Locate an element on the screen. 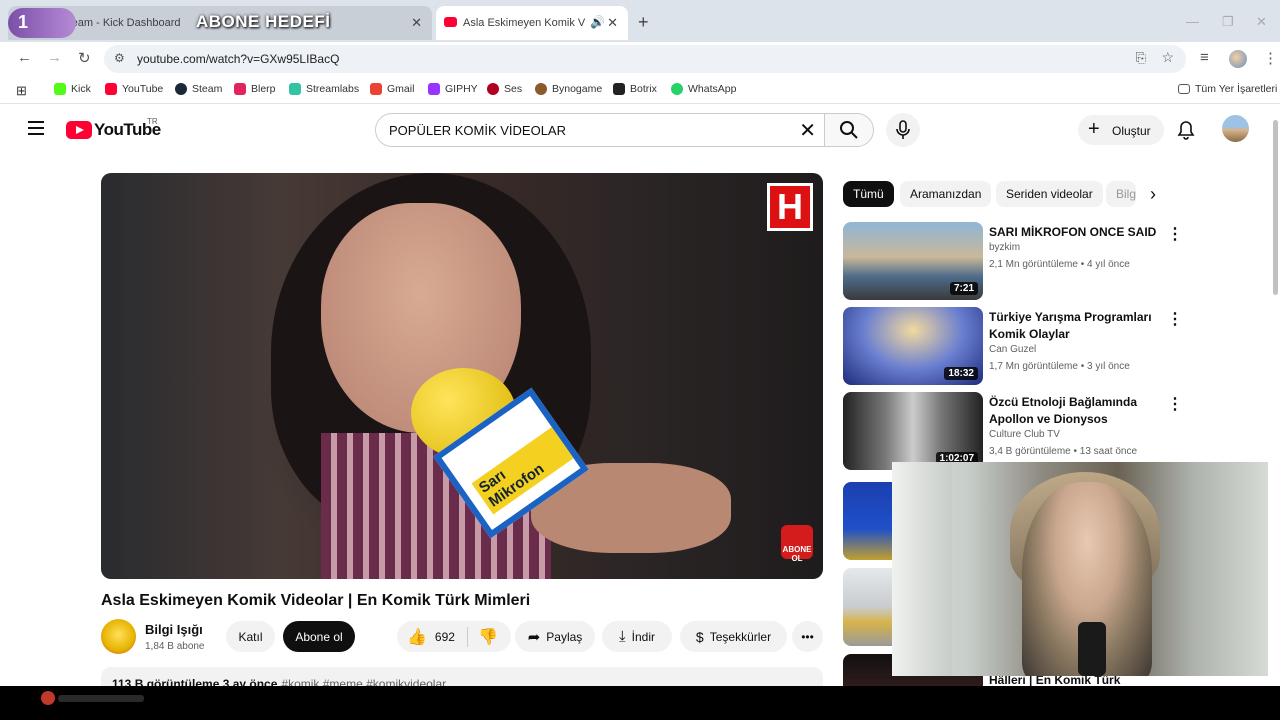  bookmark-ses: Ses is located at coordinates (504, 89).